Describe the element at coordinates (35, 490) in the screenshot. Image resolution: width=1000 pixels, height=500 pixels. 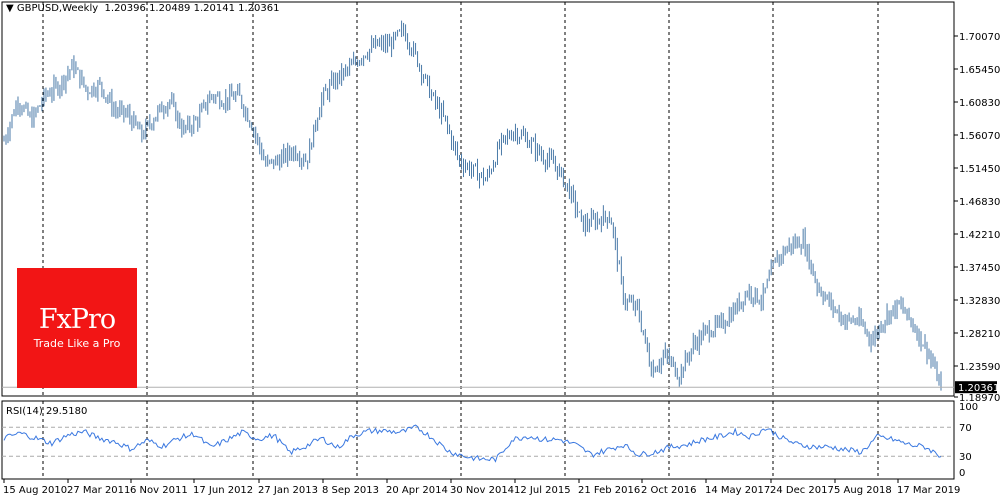
I see `x-tick-label: 15 Aug 2010` at that location.